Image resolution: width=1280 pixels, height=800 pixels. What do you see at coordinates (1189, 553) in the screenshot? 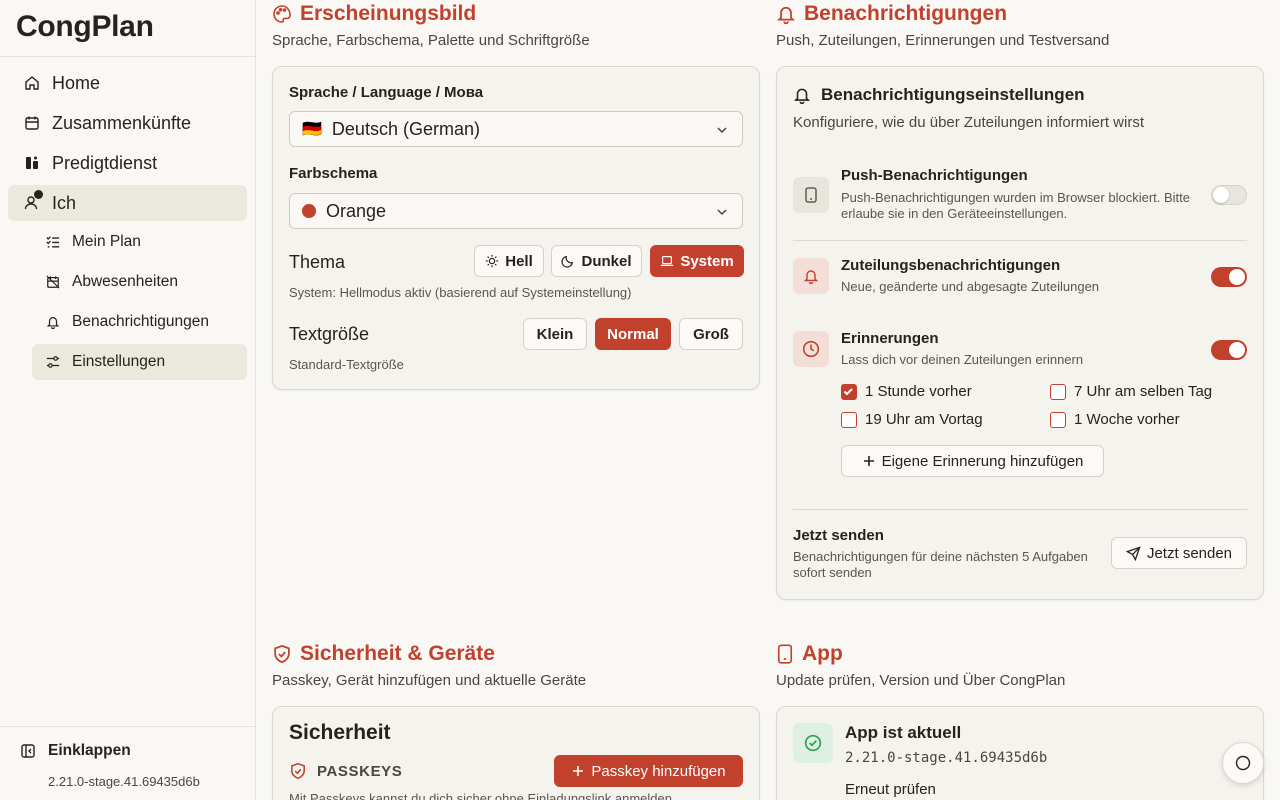
I see `button-label: Jetzt senden` at bounding box center [1189, 553].